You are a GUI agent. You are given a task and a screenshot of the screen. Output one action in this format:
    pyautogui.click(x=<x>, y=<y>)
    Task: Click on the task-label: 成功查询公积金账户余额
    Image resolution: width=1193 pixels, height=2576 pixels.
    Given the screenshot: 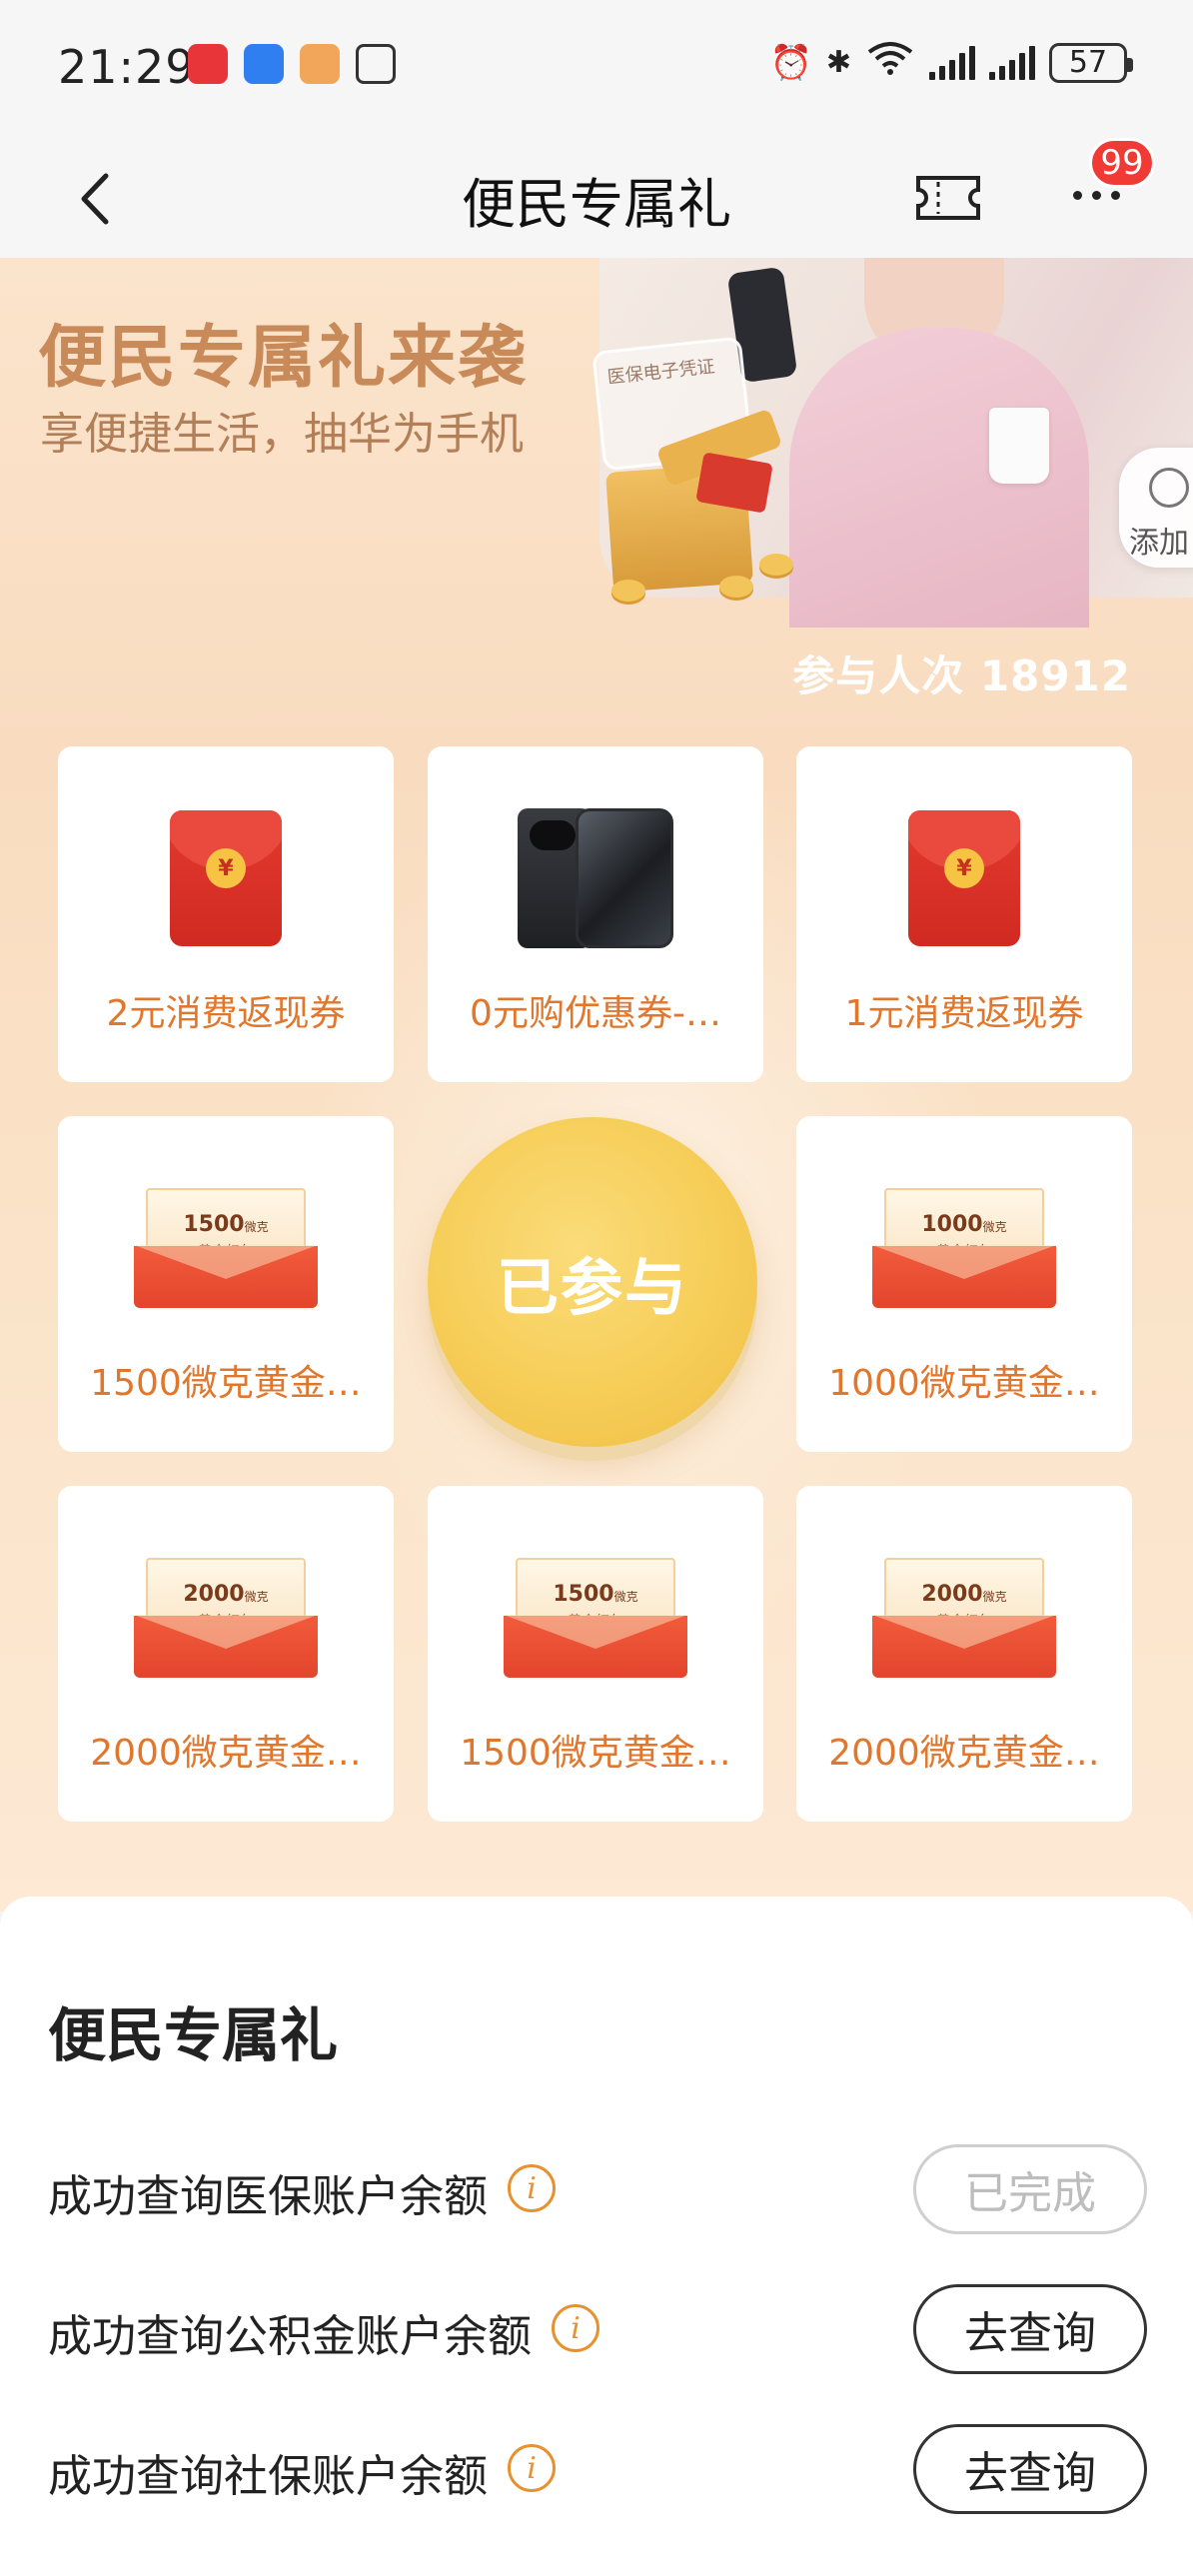 What is the action you would take?
    pyautogui.click(x=290, y=2336)
    